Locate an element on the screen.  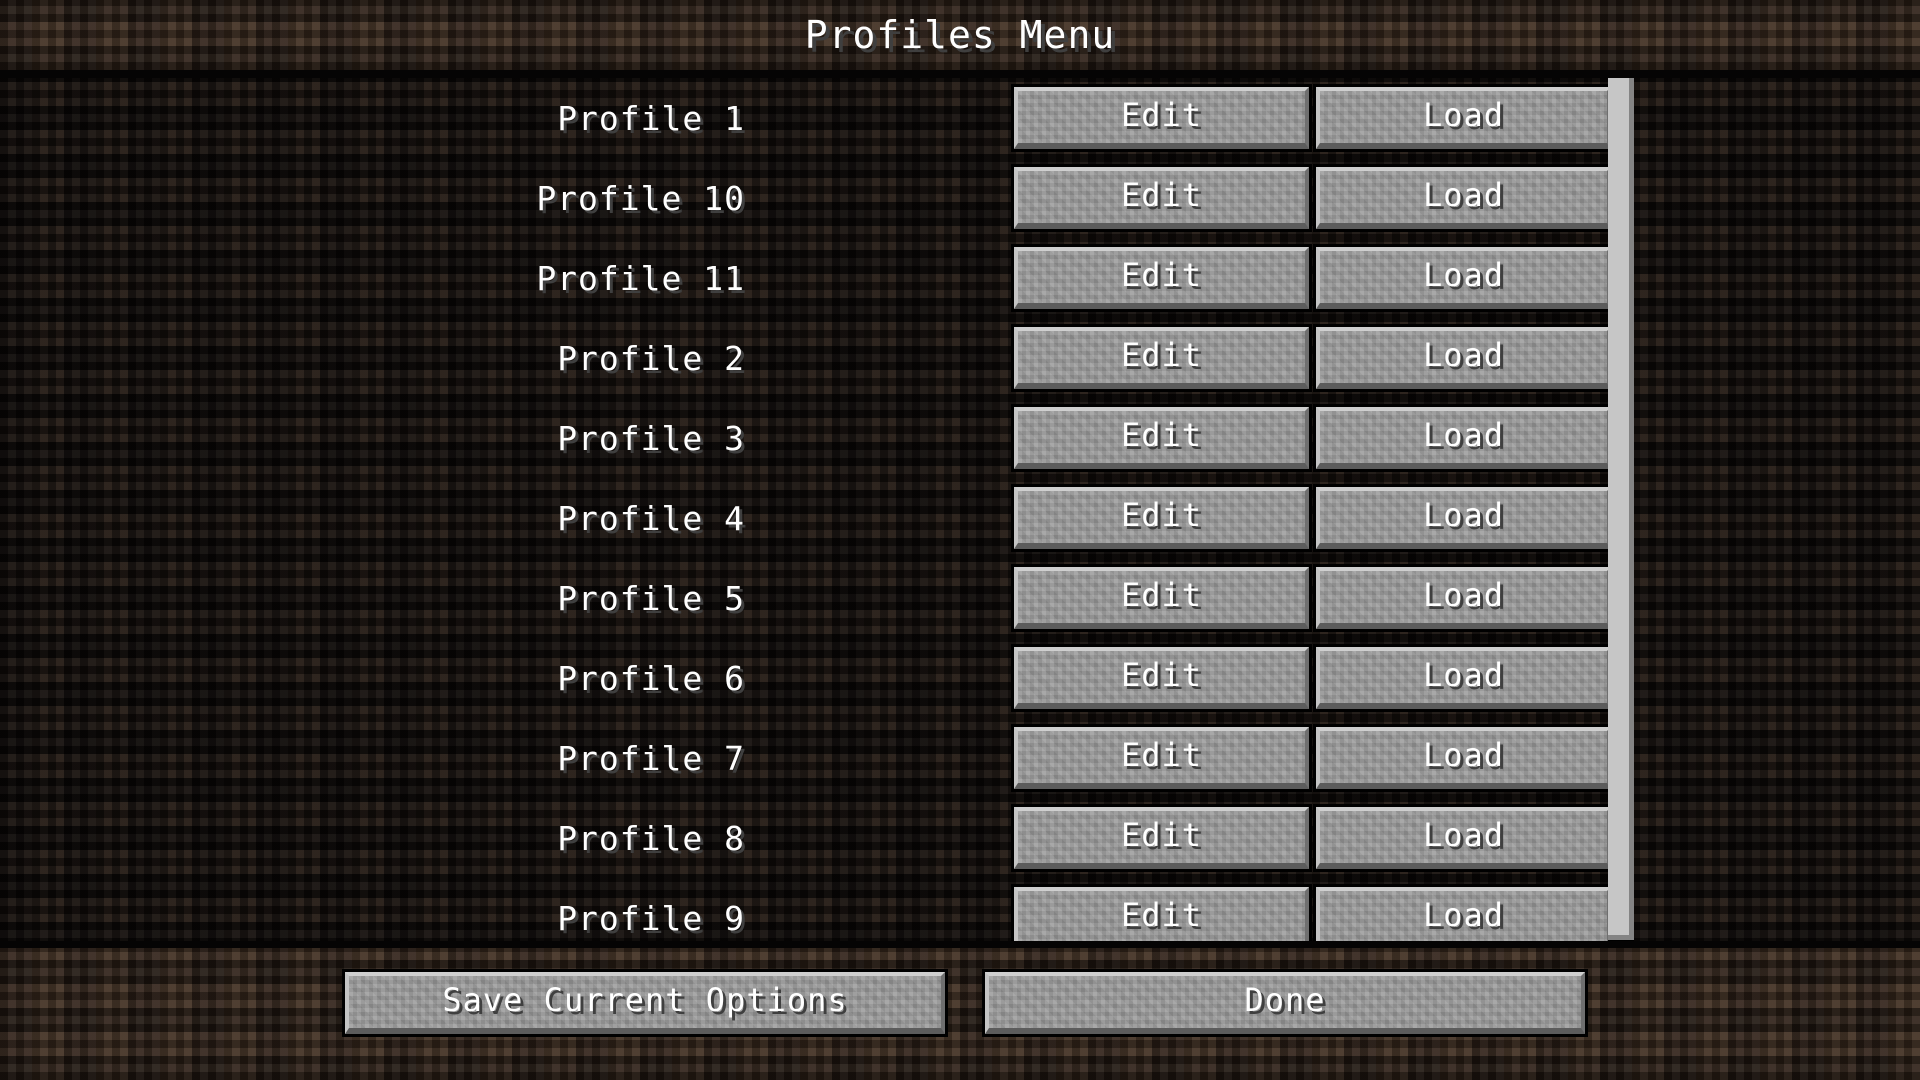
profile-name-label: Profile 2 is located at coordinates (651, 358).